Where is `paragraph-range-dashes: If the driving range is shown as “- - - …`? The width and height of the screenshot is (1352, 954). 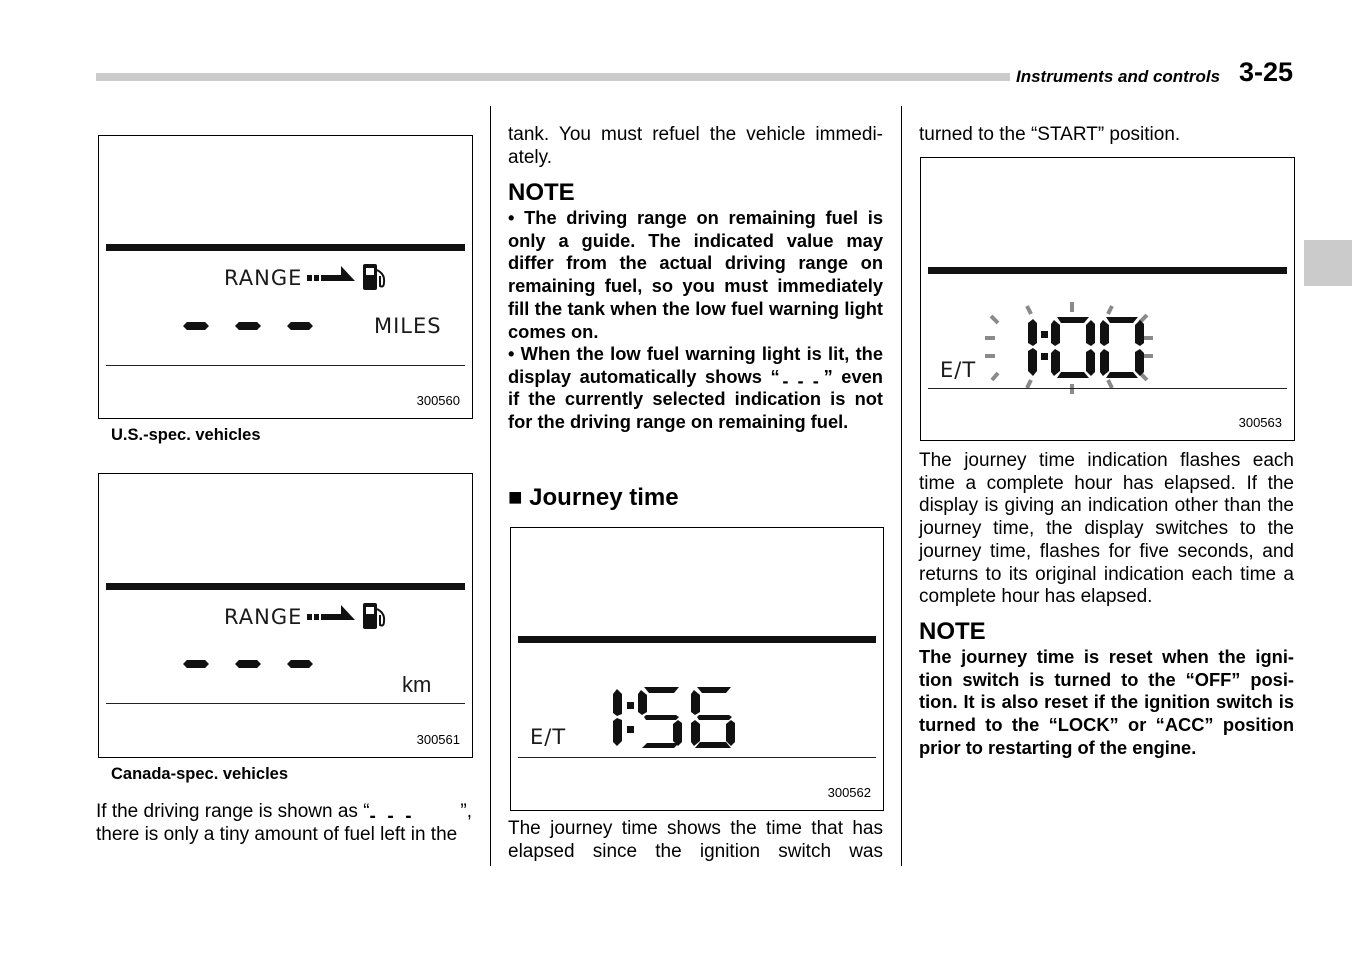 paragraph-range-dashes: If the driving range is shown as “- - - … is located at coordinates (284, 823).